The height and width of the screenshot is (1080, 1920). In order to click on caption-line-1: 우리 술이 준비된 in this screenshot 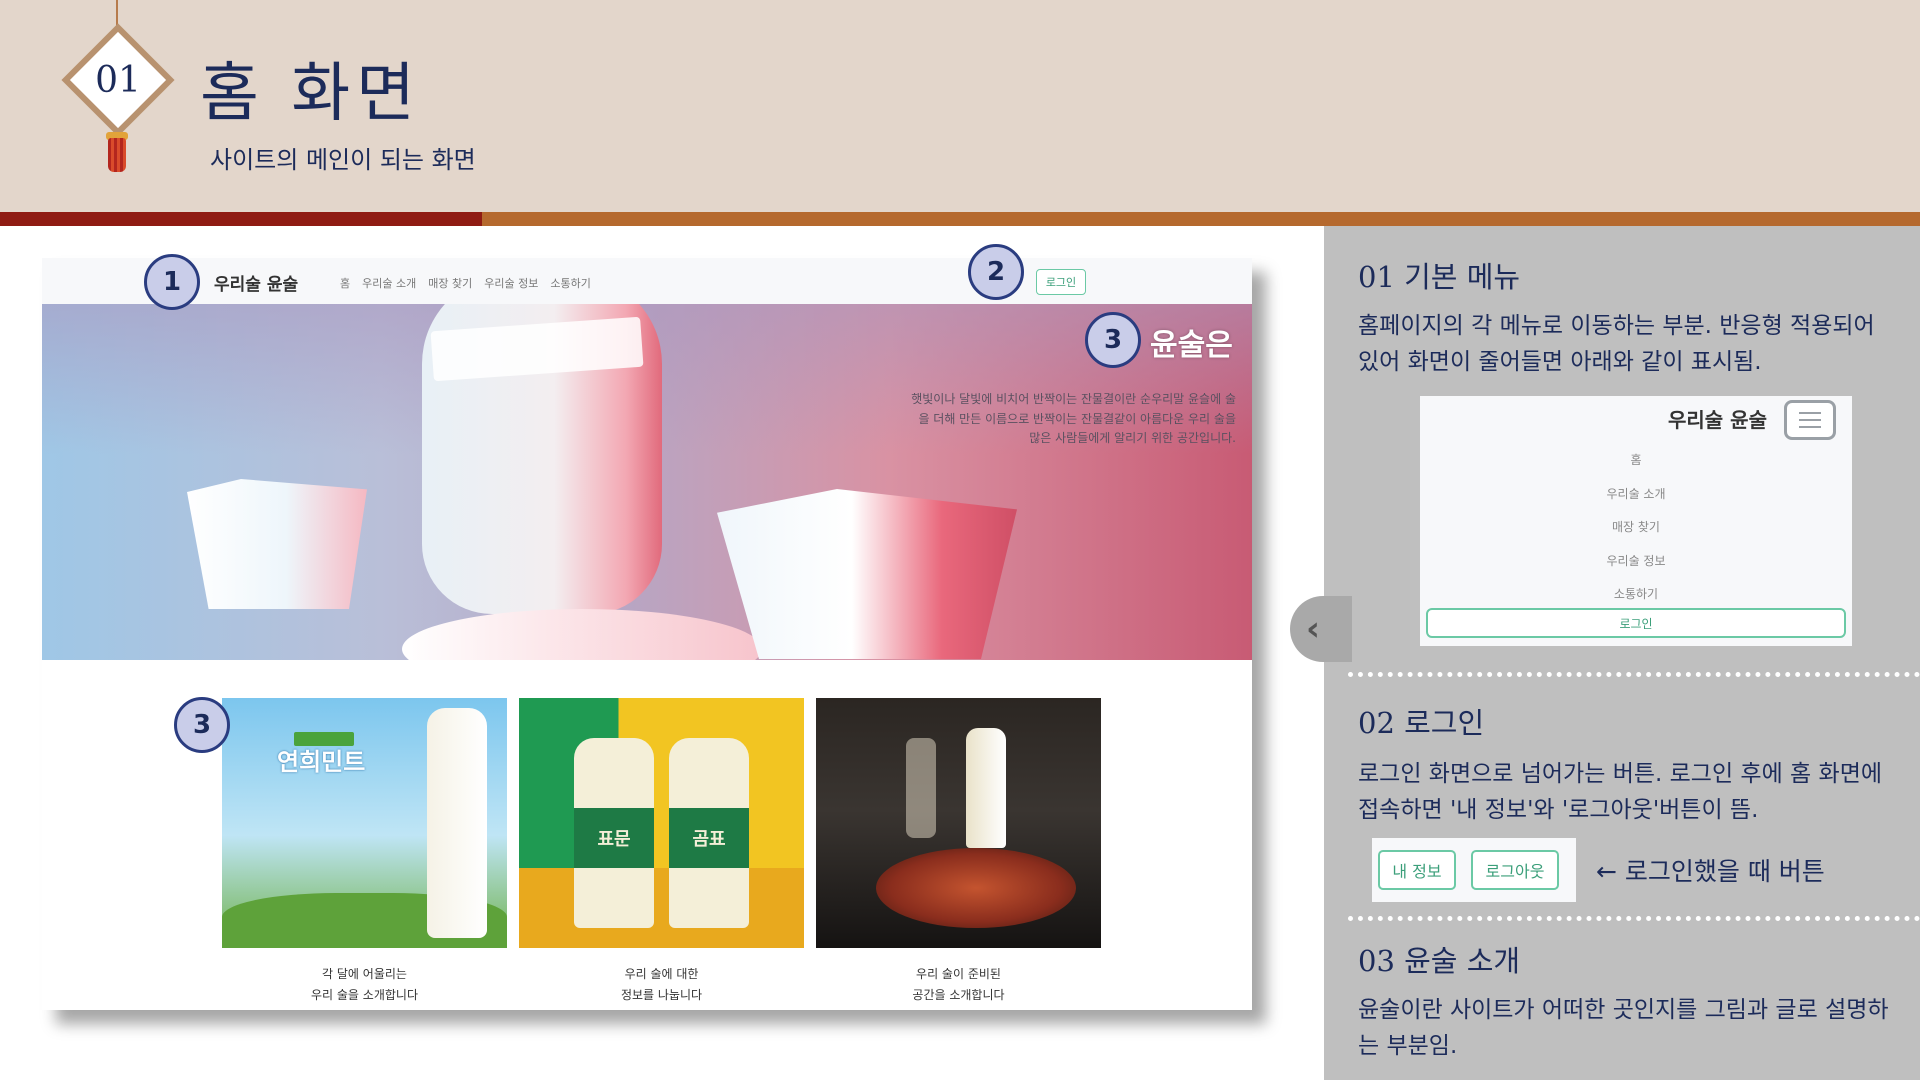, I will do `click(958, 974)`.